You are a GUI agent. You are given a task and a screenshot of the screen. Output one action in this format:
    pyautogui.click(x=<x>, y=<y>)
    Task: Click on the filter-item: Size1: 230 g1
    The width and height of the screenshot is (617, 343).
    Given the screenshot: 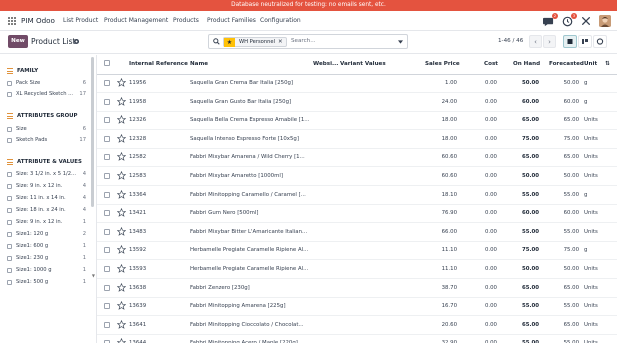 What is the action you would take?
    pyautogui.click(x=46, y=259)
    